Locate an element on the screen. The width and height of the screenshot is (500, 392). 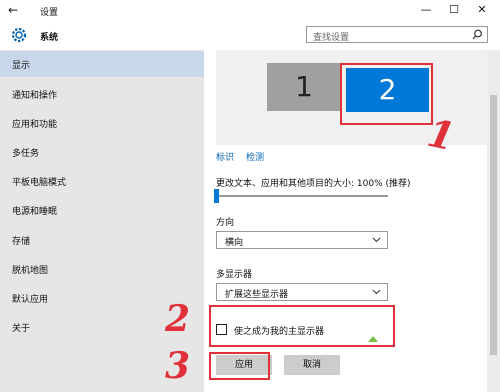
section-title: 系统 is located at coordinates (49, 38).